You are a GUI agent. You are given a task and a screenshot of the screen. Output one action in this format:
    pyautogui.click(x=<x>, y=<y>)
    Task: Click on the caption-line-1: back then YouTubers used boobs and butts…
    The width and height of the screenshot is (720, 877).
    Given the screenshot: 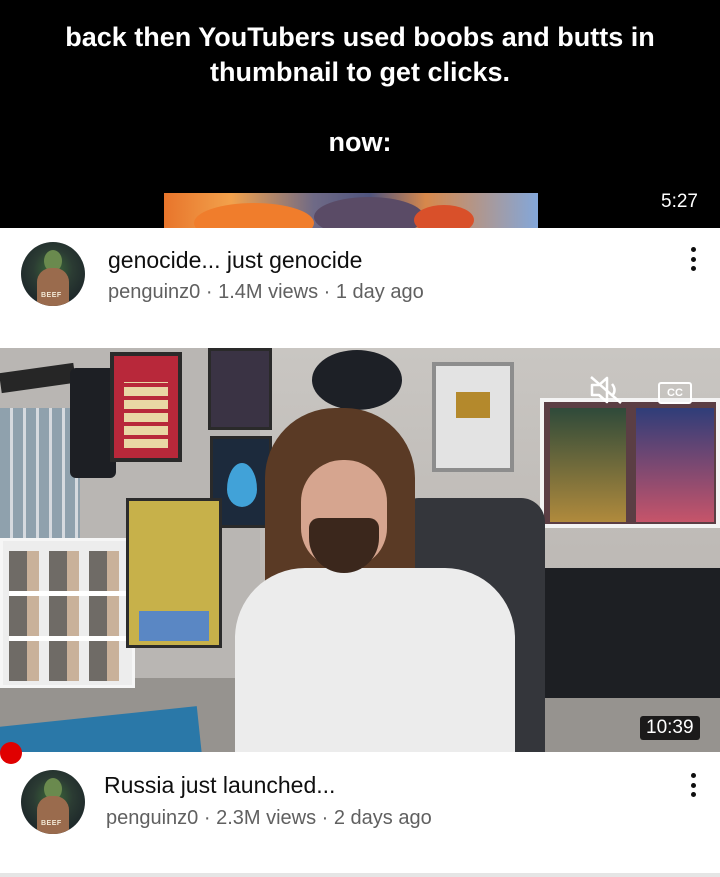 What is the action you would take?
    pyautogui.click(x=360, y=37)
    